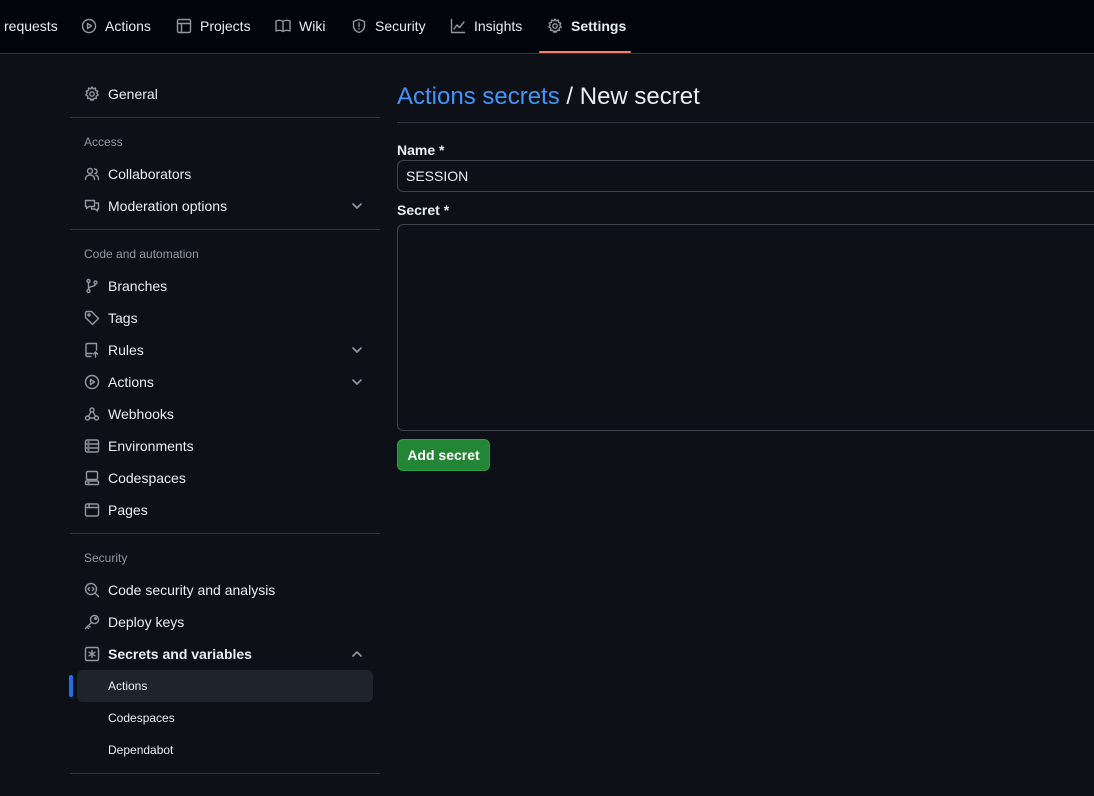 Image resolution: width=1094 pixels, height=796 pixels. I want to click on sidebar-item-actions: Actions, so click(119, 382).